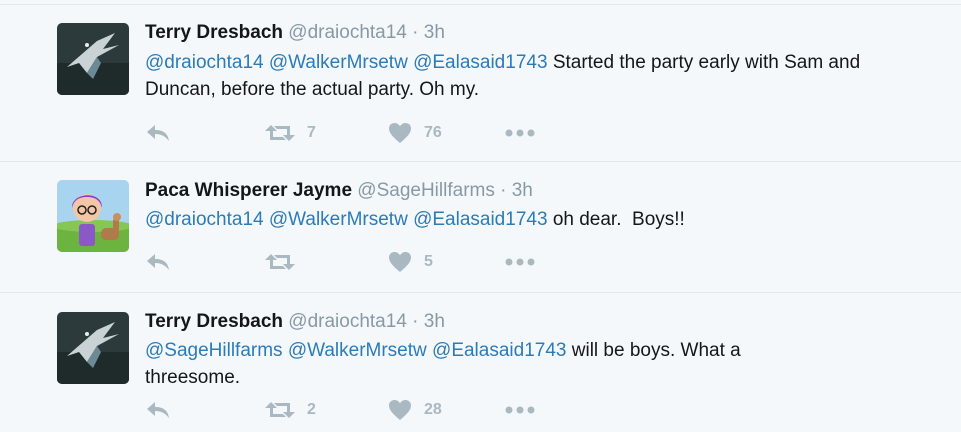 This screenshot has width=961, height=432. What do you see at coordinates (415, 410) in the screenshot?
I see `like-button: 28` at bounding box center [415, 410].